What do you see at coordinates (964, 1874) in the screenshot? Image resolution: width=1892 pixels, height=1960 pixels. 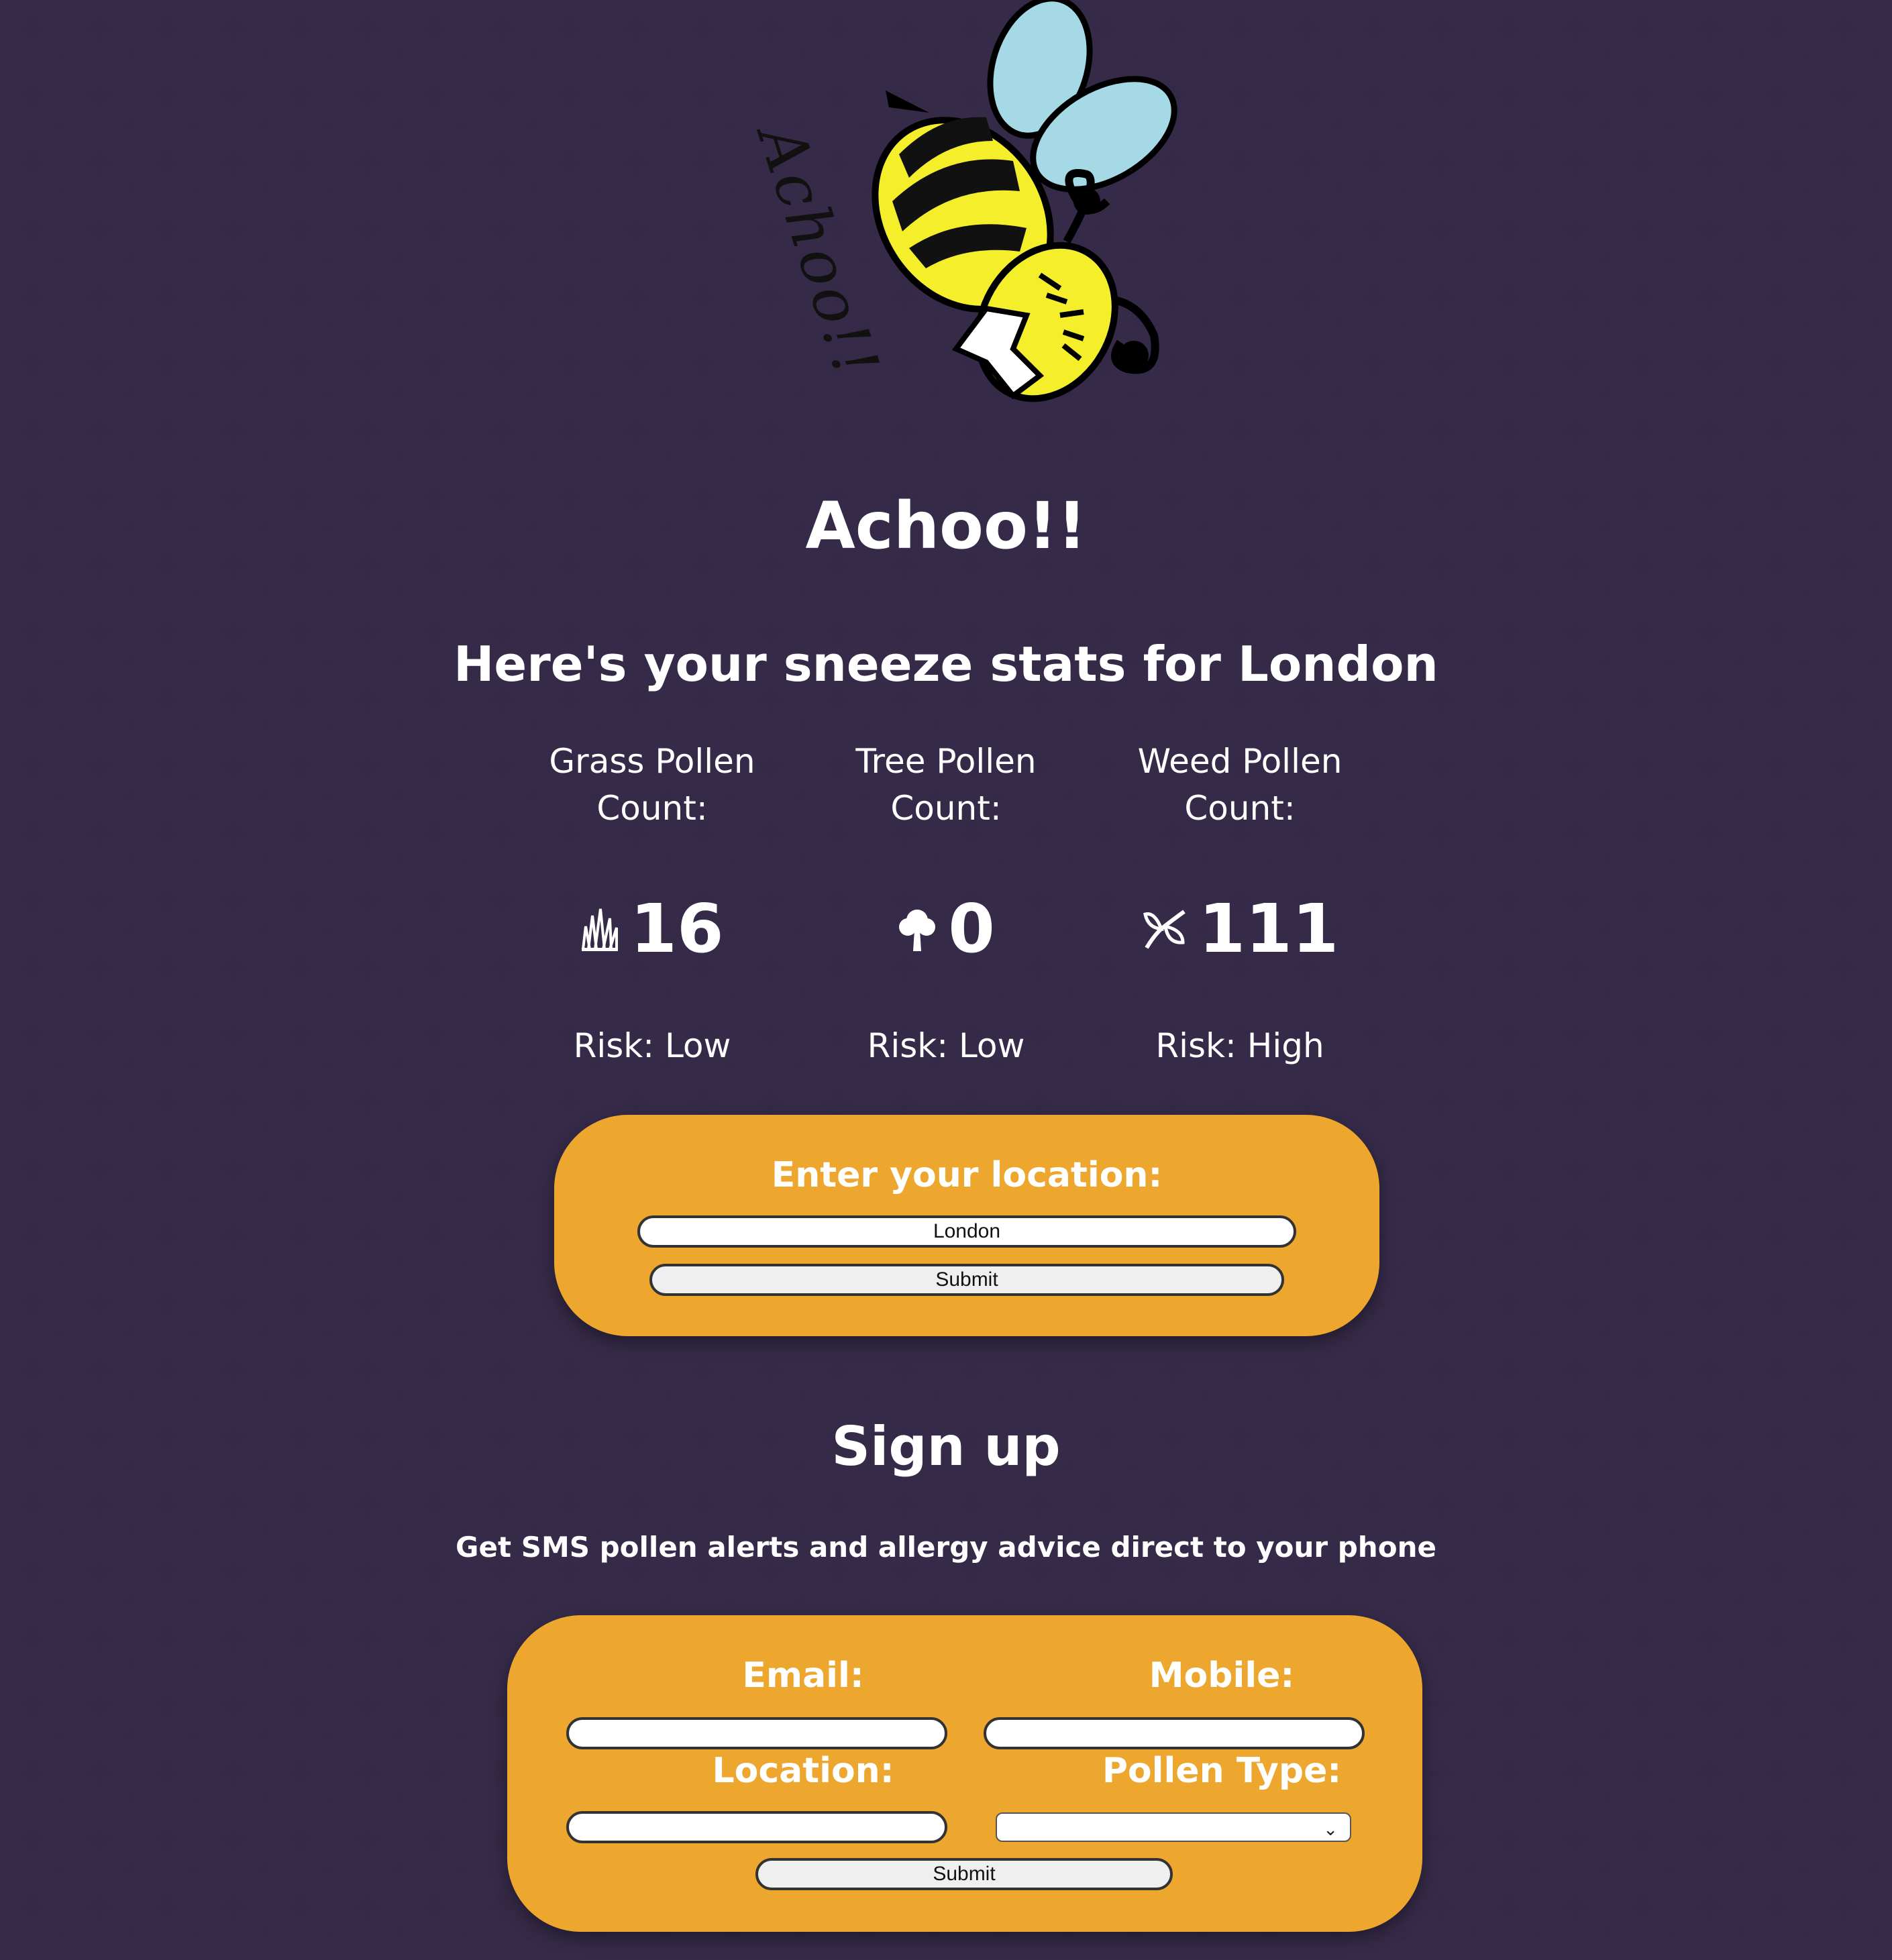 I see `signup-submit-button: Submit` at bounding box center [964, 1874].